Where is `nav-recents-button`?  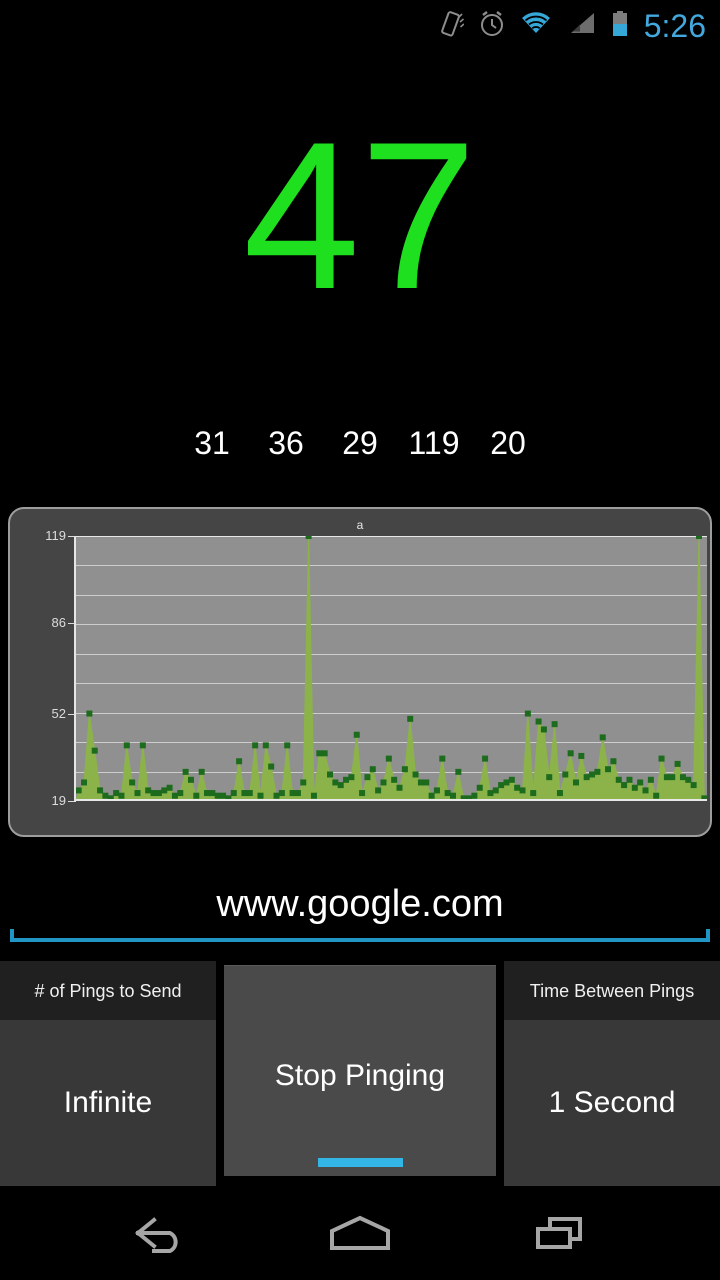 nav-recents-button is located at coordinates (562, 1233).